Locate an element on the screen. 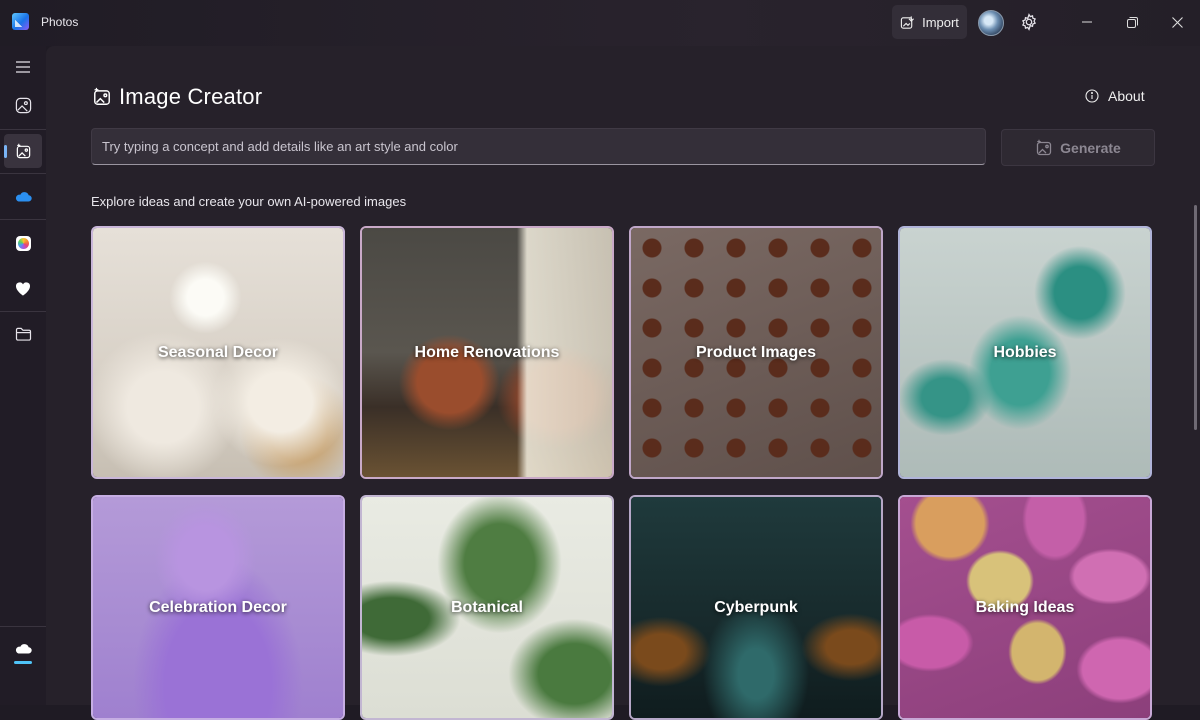 This screenshot has height=720, width=1200. idea-card-hobbies: Hobbies is located at coordinates (1025, 352).